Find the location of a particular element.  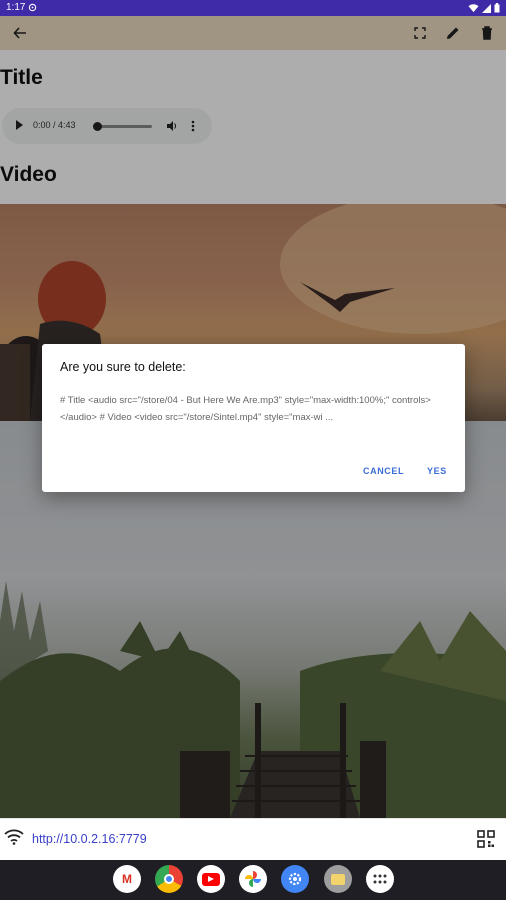

cancel-button: CANCEL is located at coordinates (383, 471).